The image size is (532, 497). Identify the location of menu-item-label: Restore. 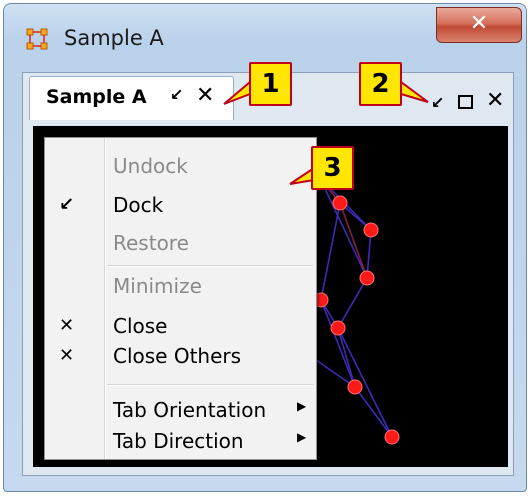
(151, 243).